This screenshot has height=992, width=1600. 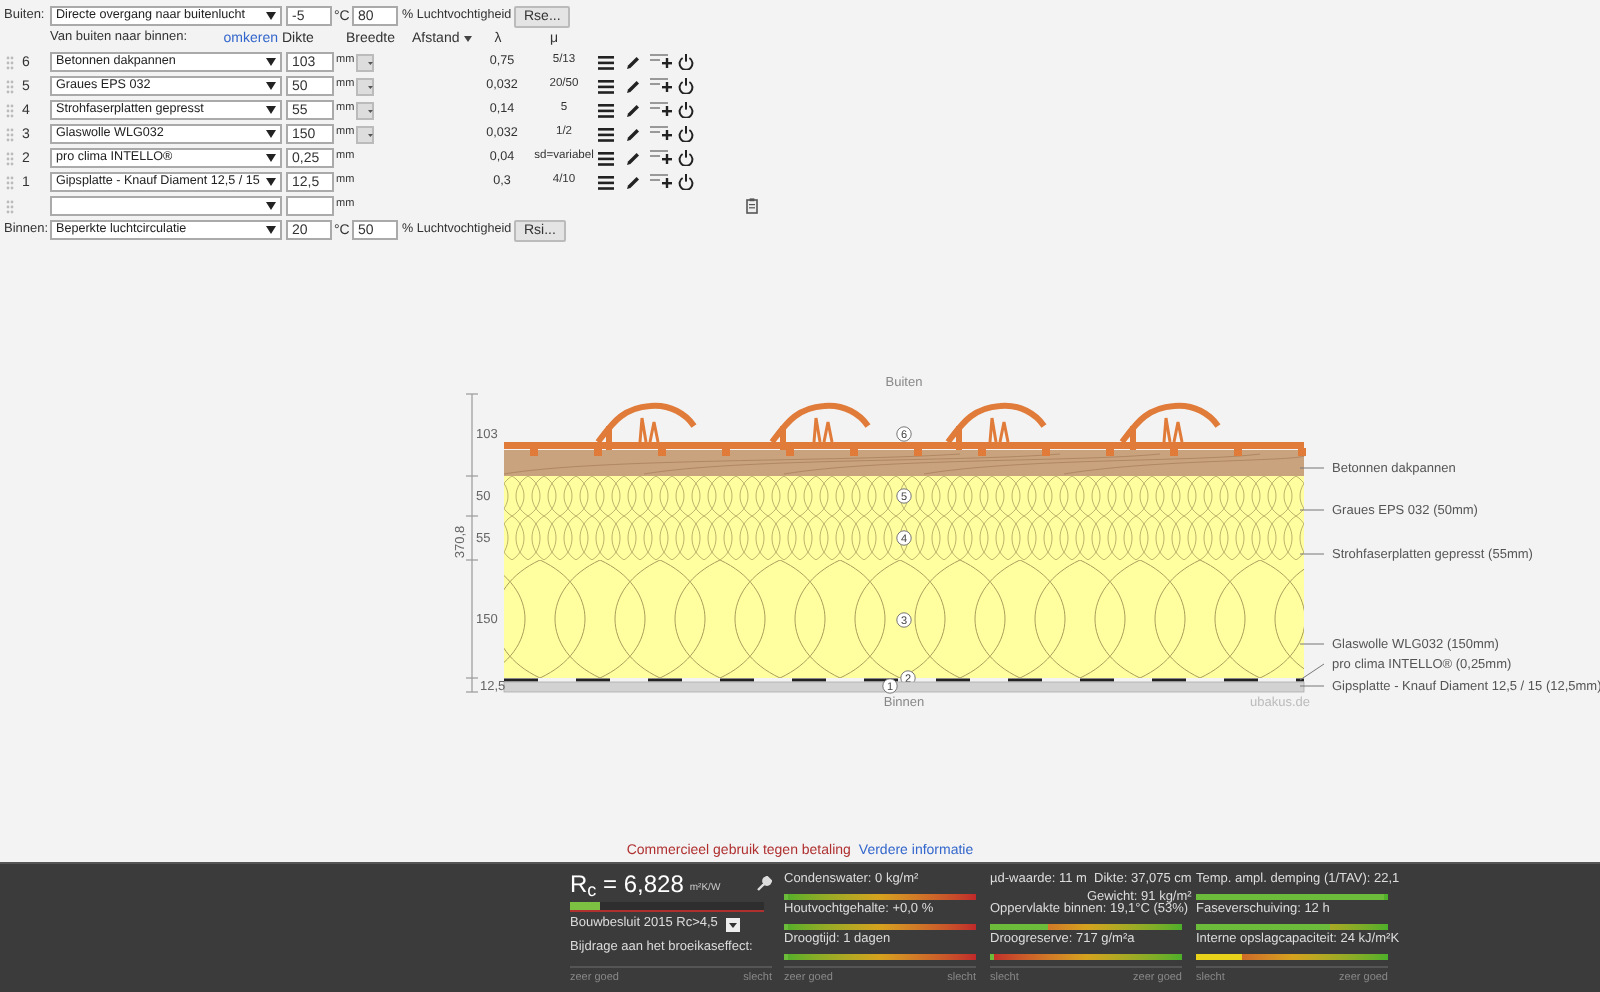 I want to click on input-field, so click(x=310, y=206).